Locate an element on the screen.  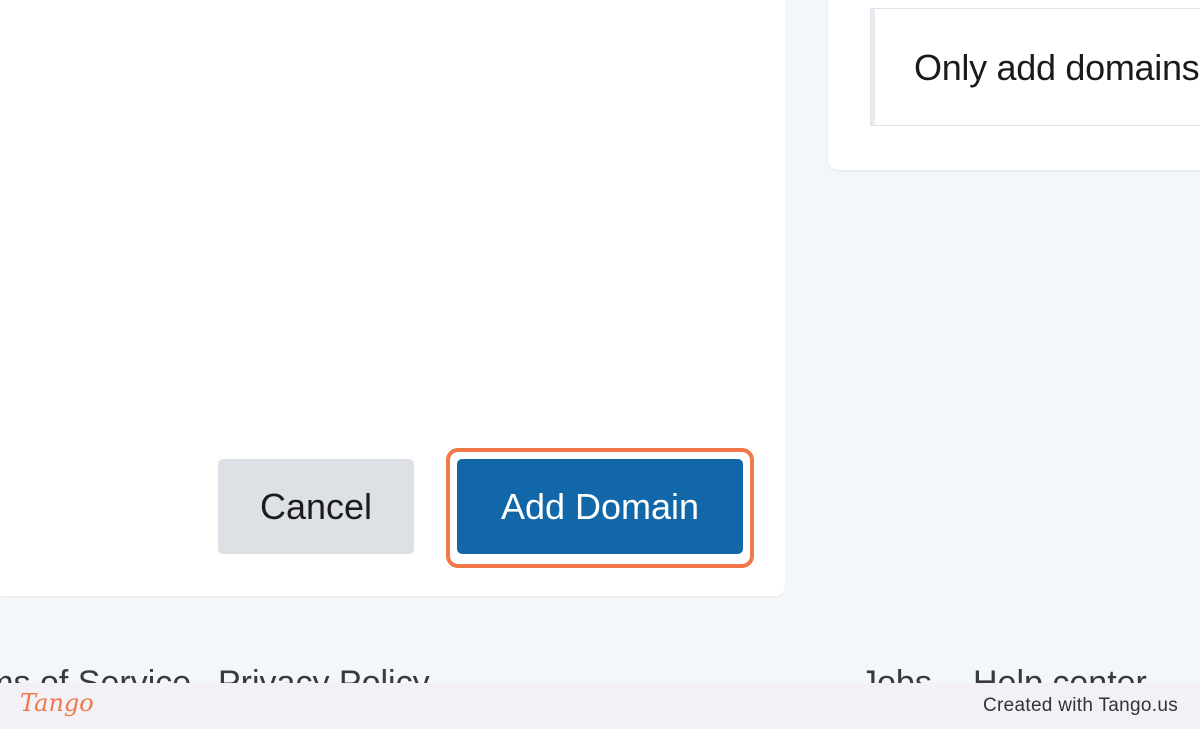
tango-watermark-bar: Tango Created with Tango.us is located at coordinates (600, 706).